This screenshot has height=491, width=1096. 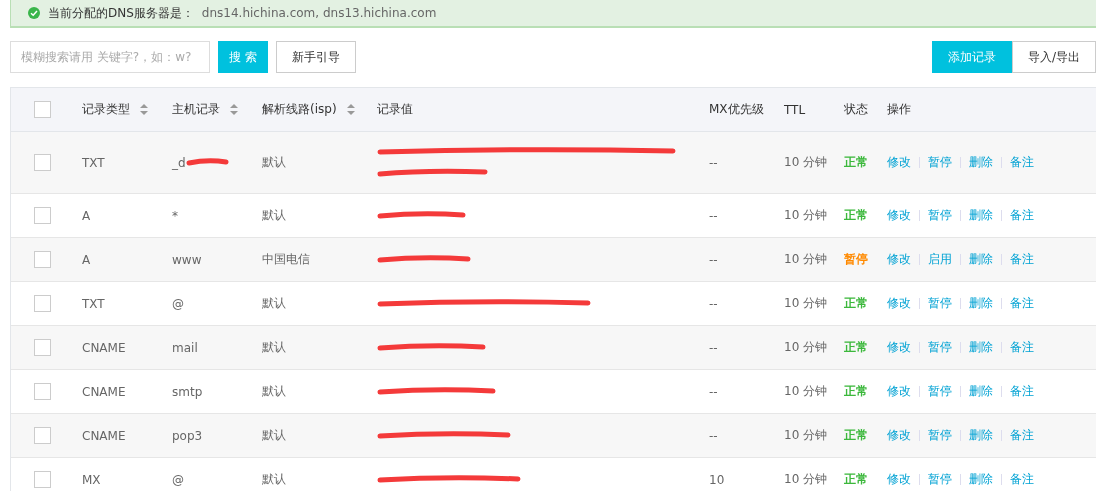 I want to click on action-link: 启用, so click(x=940, y=259).